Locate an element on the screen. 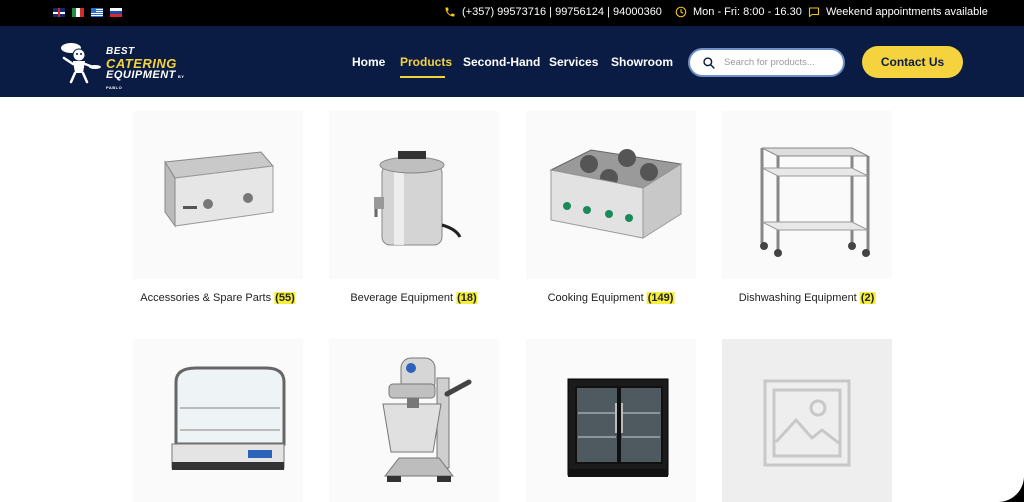  category-card-cooking: Cooking Equipment (149) is located at coordinates (611, 207).